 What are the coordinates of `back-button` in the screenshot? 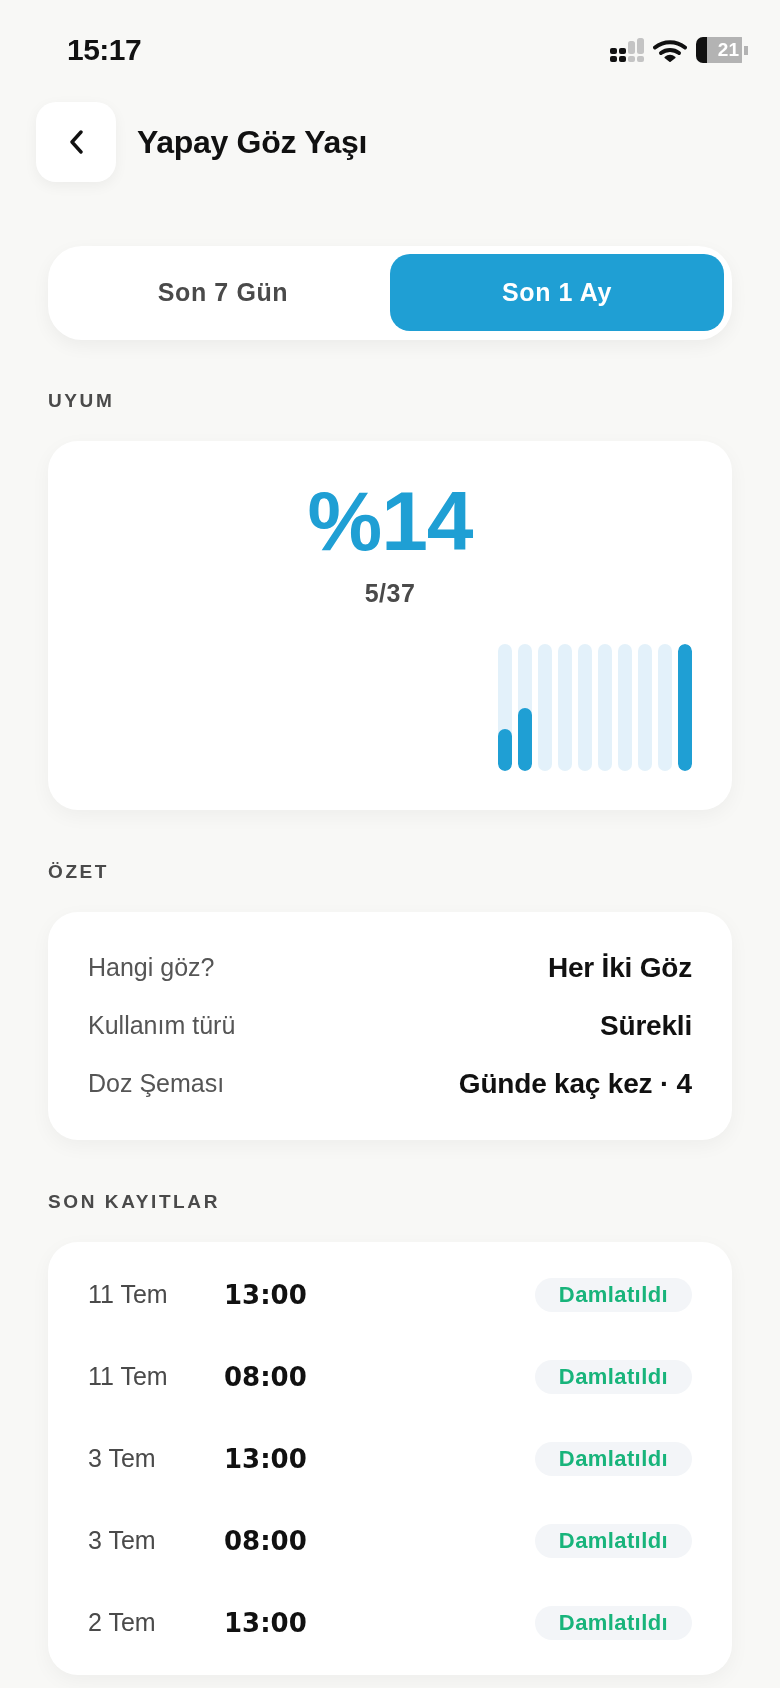 It's located at (76, 142).